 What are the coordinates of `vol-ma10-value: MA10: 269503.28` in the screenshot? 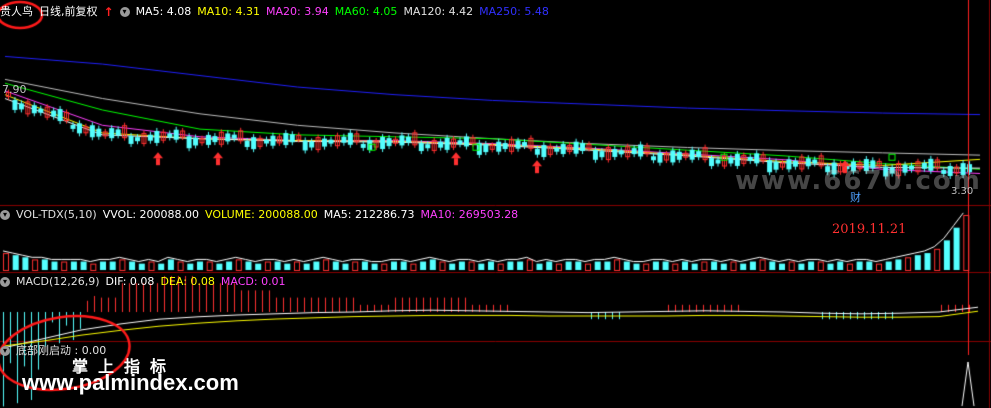 It's located at (469, 214).